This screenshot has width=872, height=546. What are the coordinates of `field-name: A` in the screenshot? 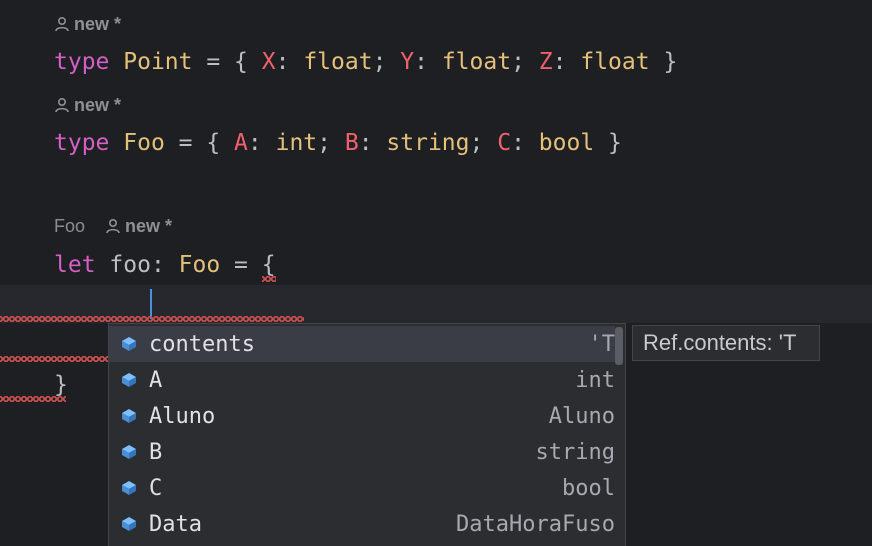 It's located at (241, 143).